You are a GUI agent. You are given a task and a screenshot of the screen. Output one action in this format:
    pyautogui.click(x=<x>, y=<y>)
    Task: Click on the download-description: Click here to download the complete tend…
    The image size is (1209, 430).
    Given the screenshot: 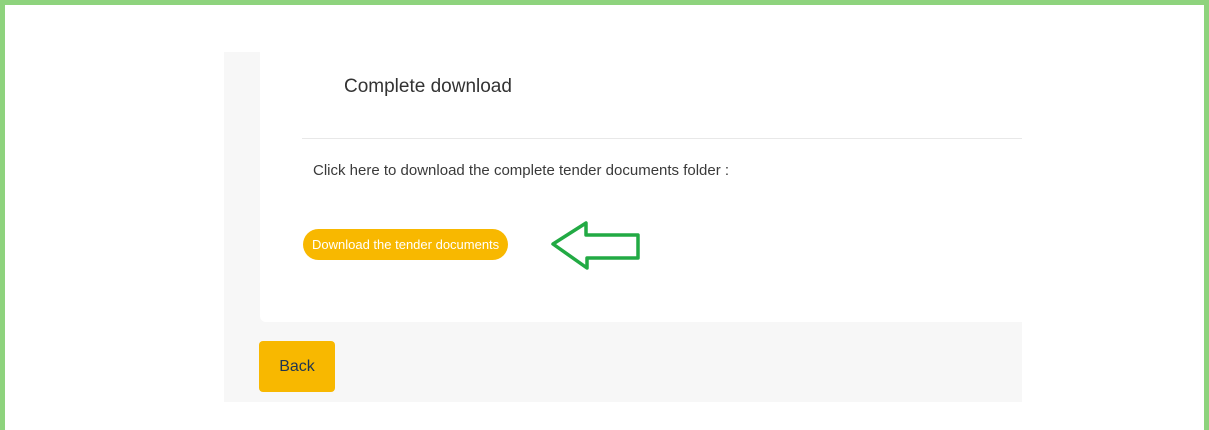 What is the action you would take?
    pyautogui.click(x=521, y=170)
    